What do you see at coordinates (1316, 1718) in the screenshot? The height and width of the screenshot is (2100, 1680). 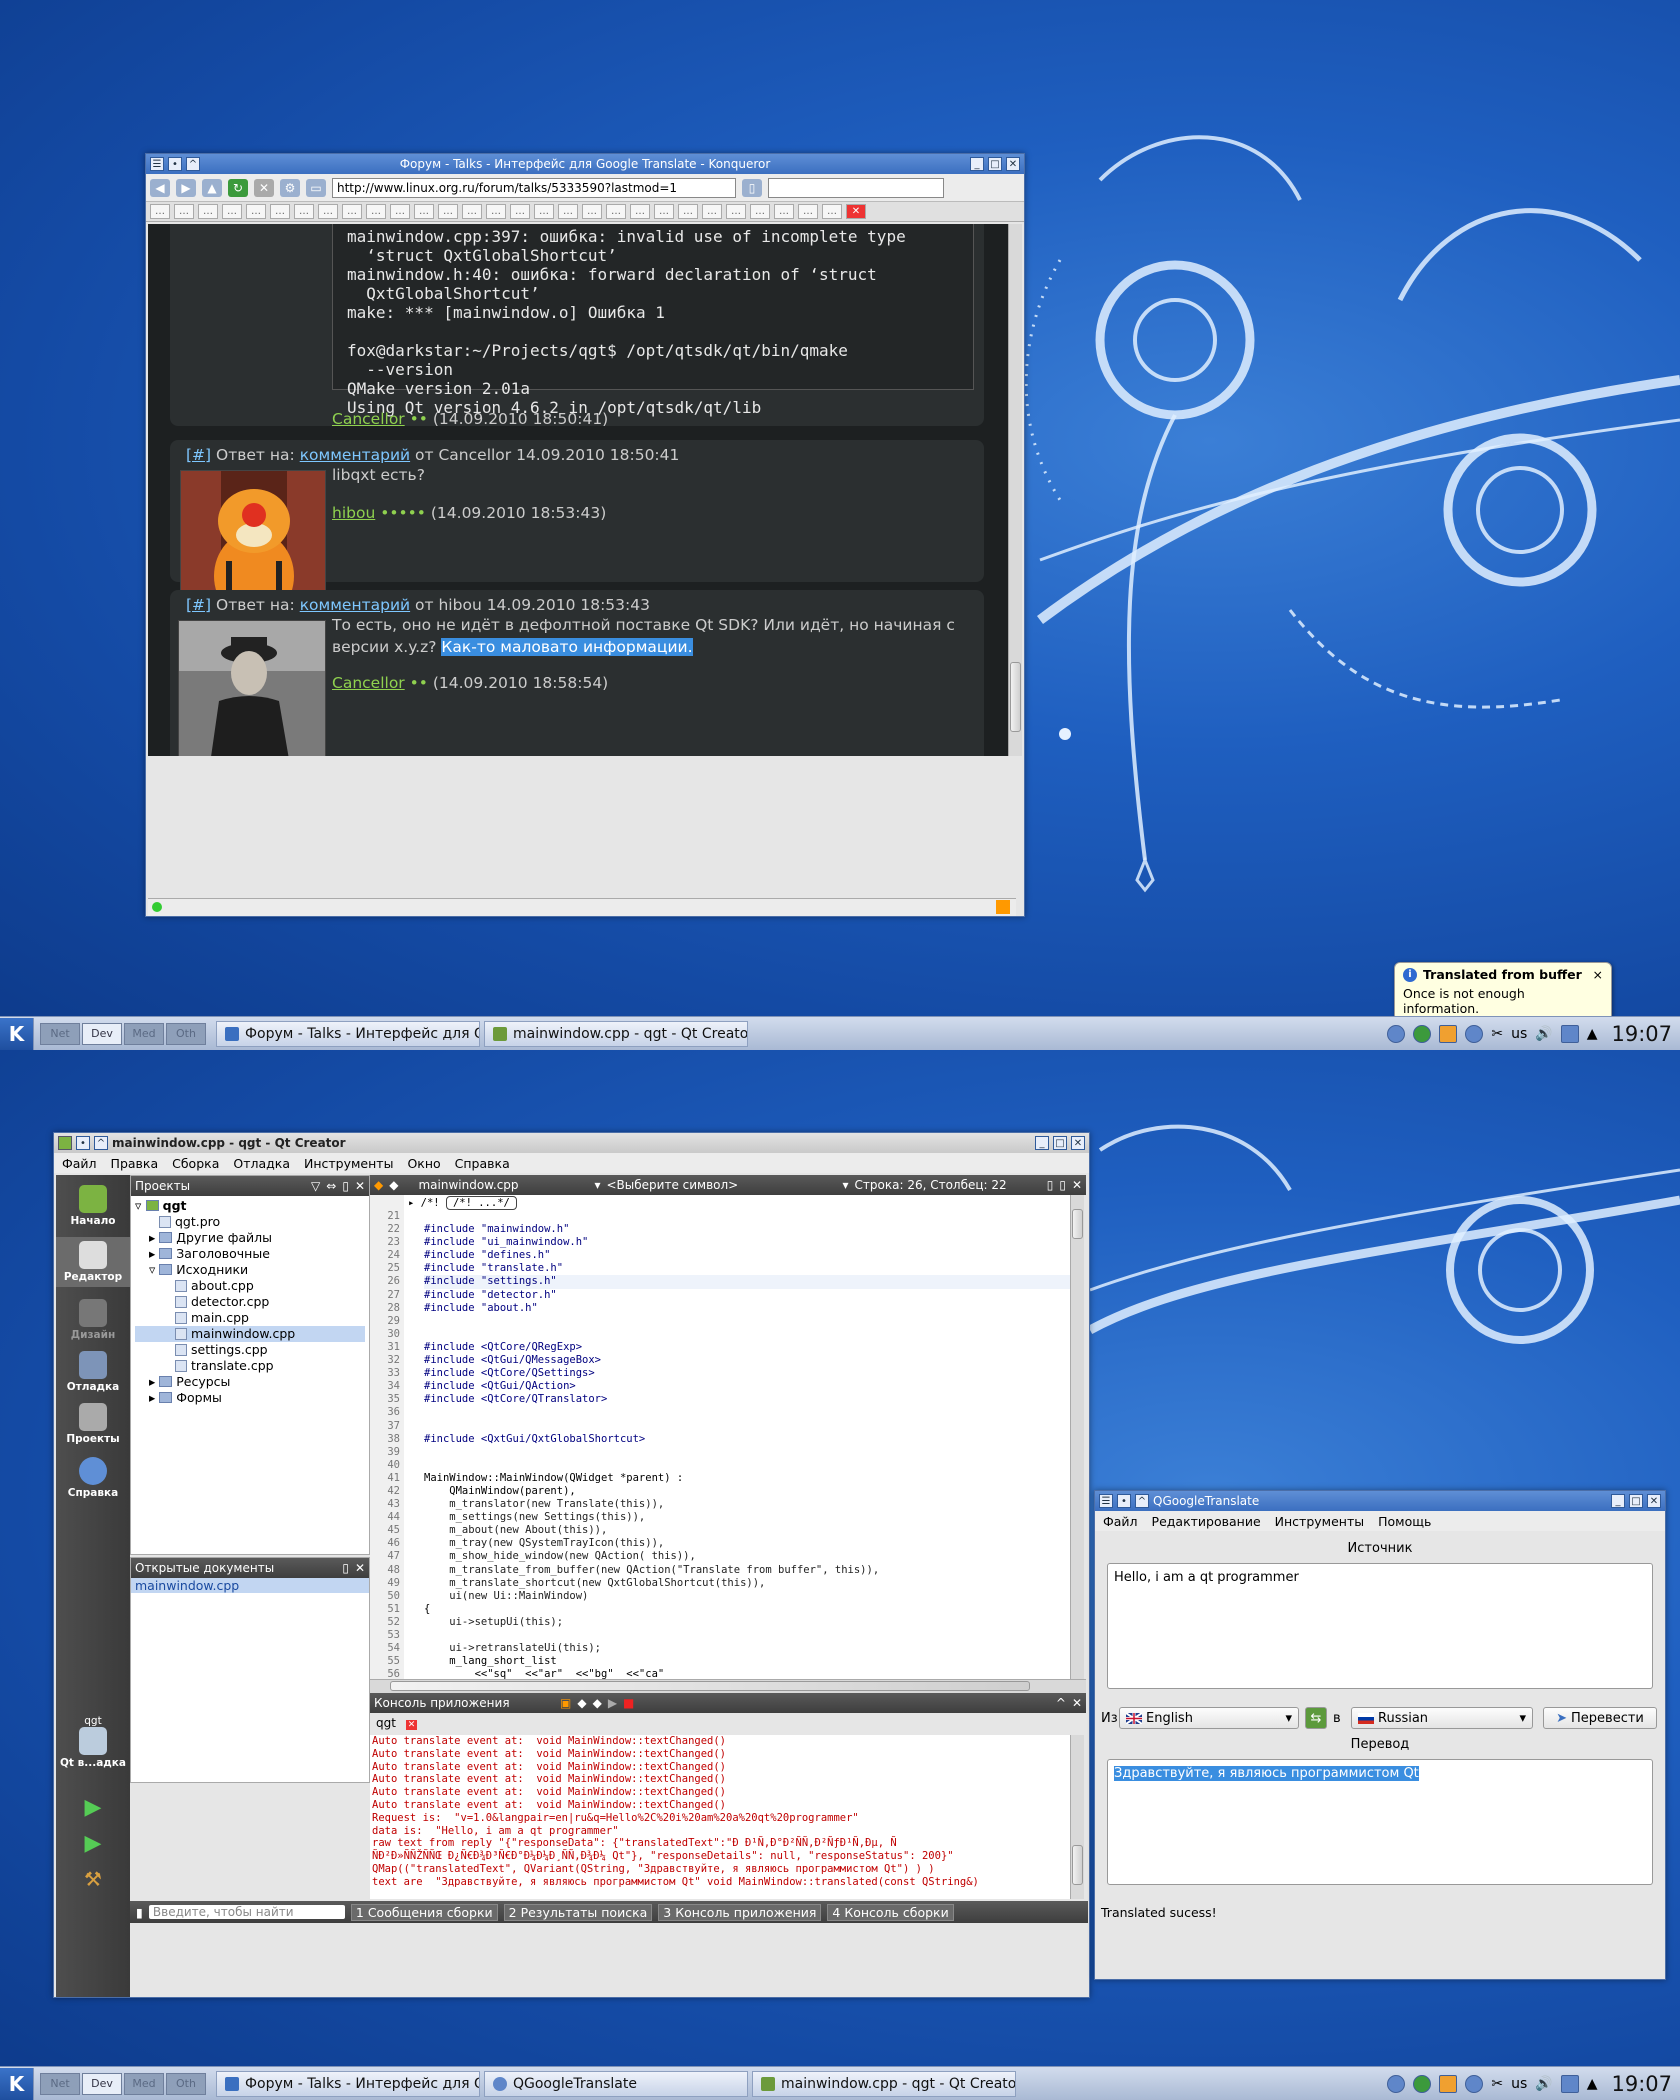 I see `swap-languages-button: ⇆` at bounding box center [1316, 1718].